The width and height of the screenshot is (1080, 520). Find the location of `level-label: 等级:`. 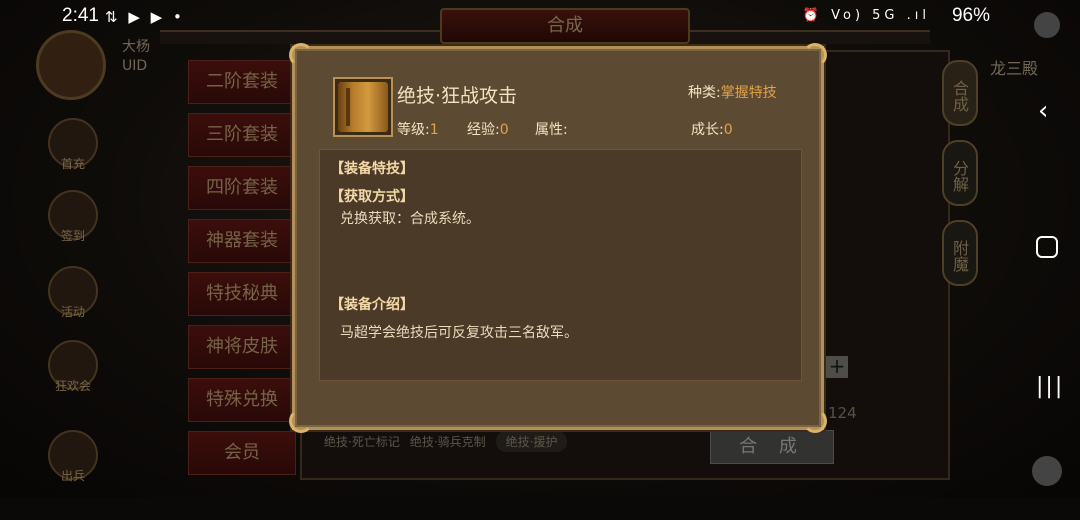

level-label: 等级: is located at coordinates (413, 130).